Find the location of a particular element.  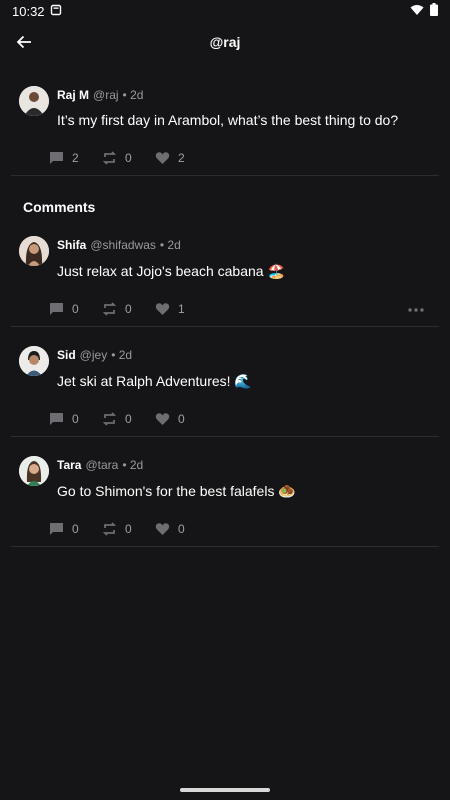

post-actions: 2 0 2 is located at coordinates (128, 158).